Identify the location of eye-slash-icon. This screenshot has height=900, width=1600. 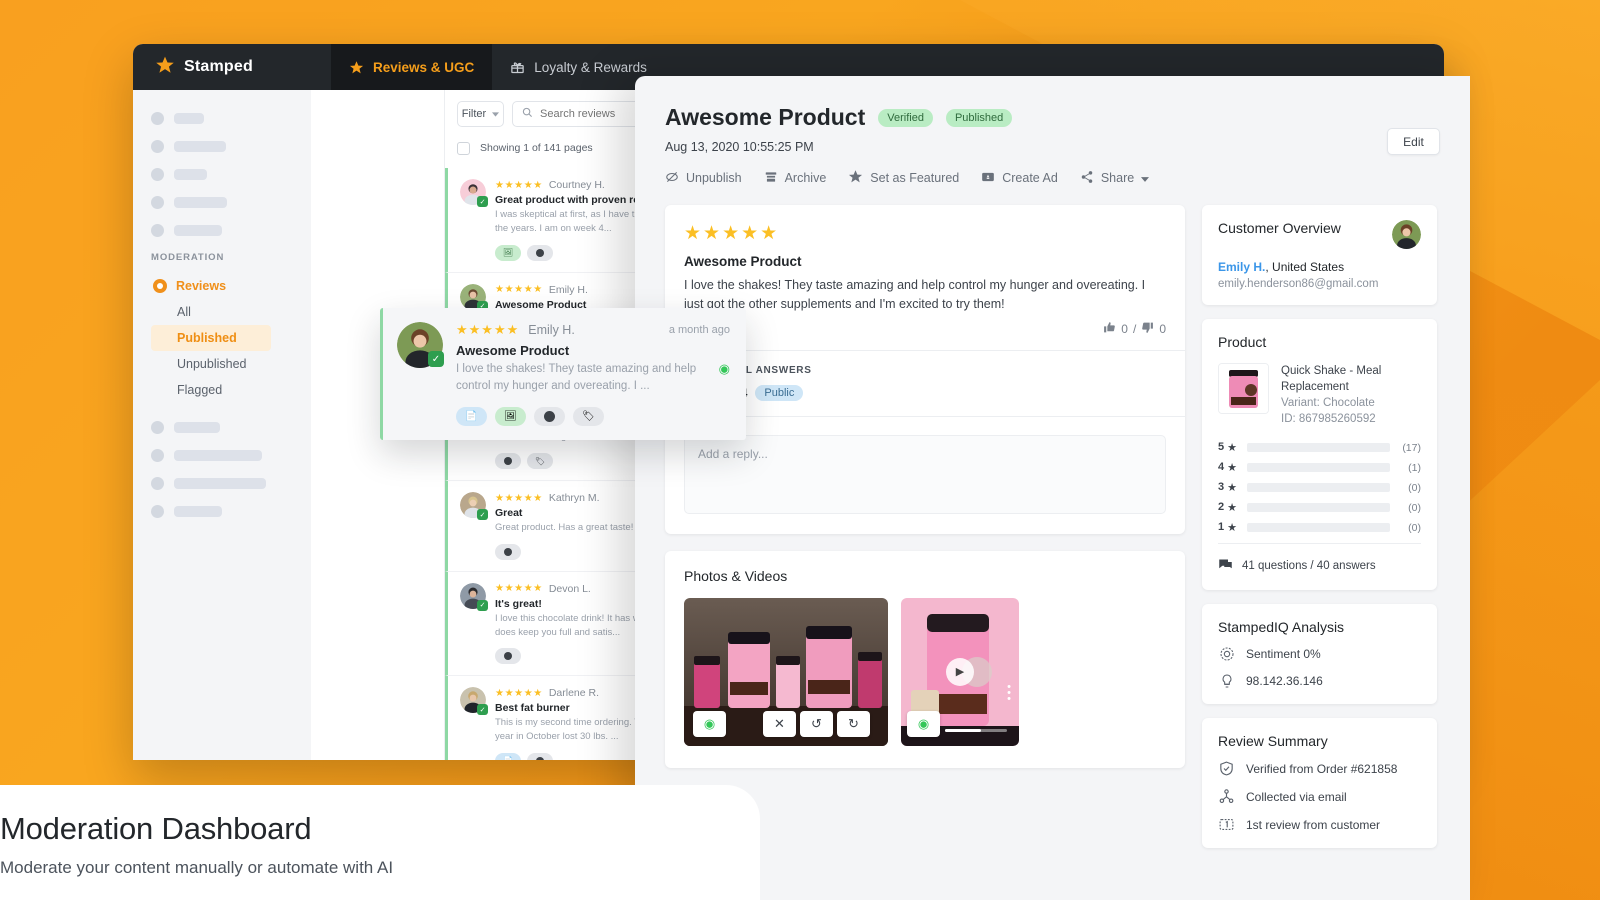
(672, 178).